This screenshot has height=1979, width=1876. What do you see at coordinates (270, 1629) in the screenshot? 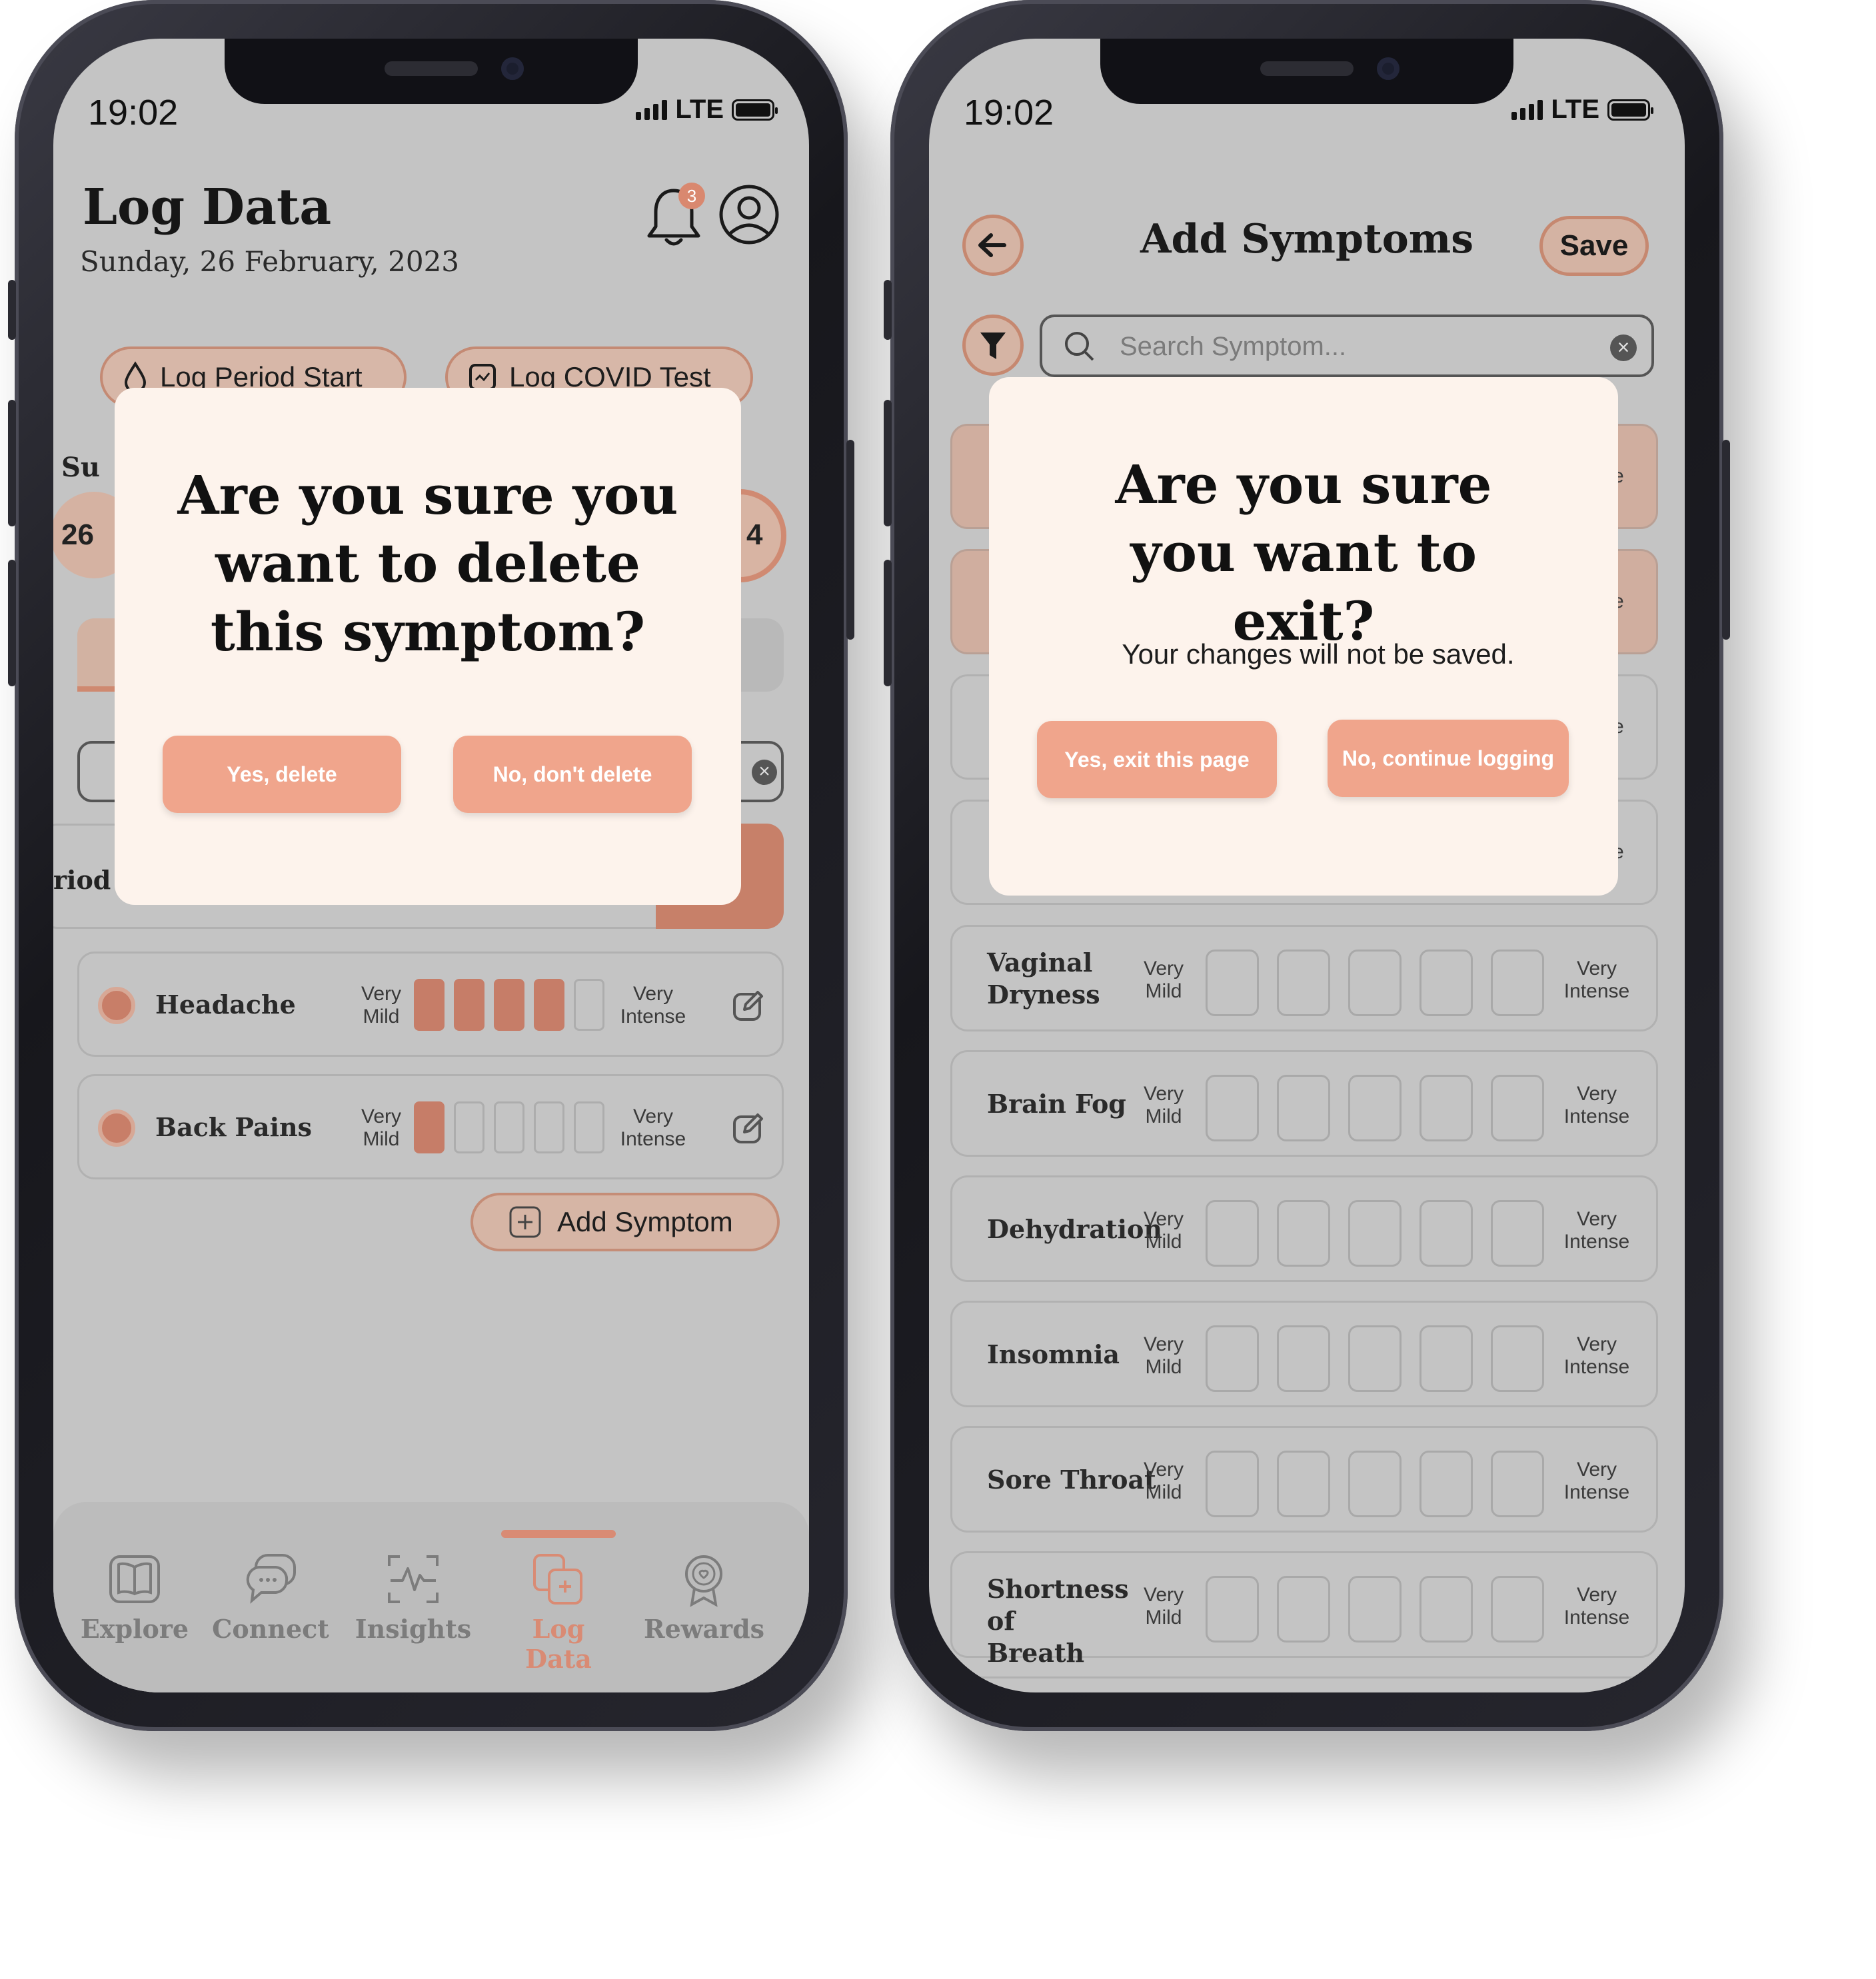
I see `tab-label: Connect` at bounding box center [270, 1629].